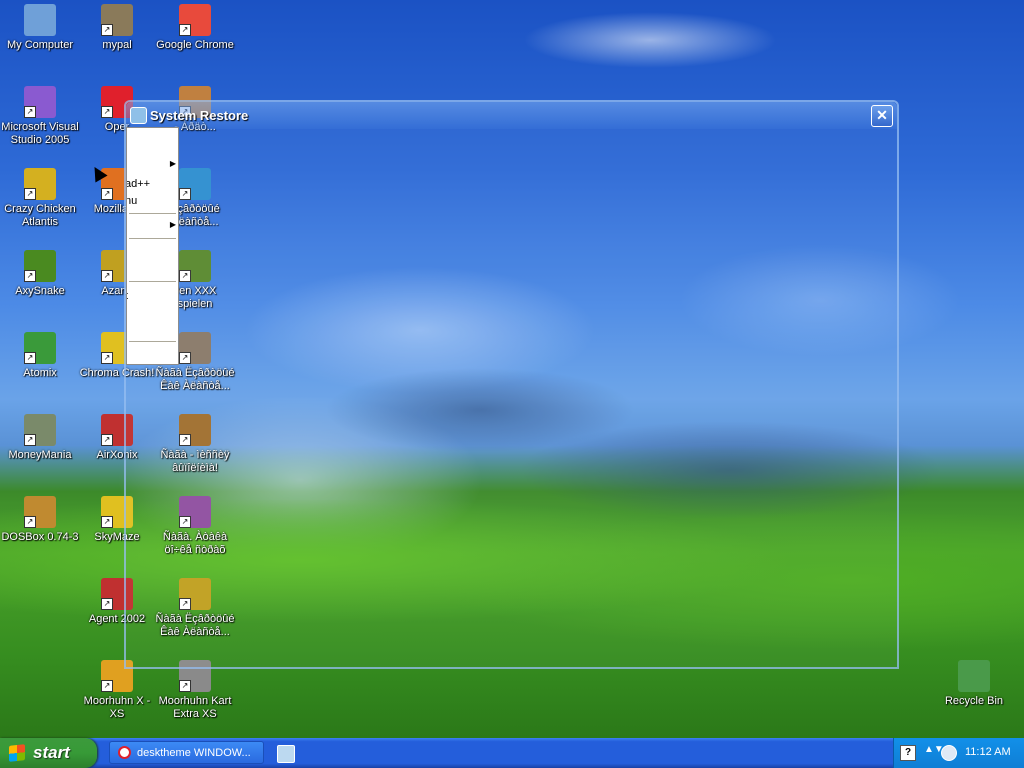  What do you see at coordinates (152, 165) in the screenshot?
I see `menu-item-submenu-1: ▶` at bounding box center [152, 165].